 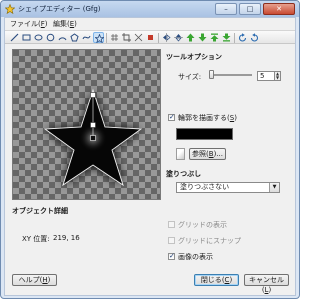 What do you see at coordinates (60, 24) in the screenshot?
I see `menu-edit-label: 編集` at bounding box center [60, 24].